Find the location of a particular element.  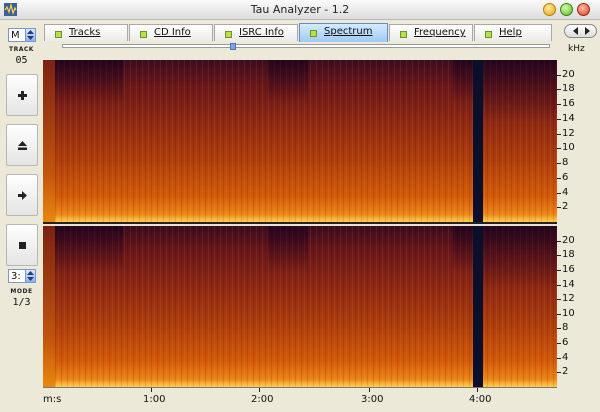

mode-select-value: M is located at coordinates (15, 35).